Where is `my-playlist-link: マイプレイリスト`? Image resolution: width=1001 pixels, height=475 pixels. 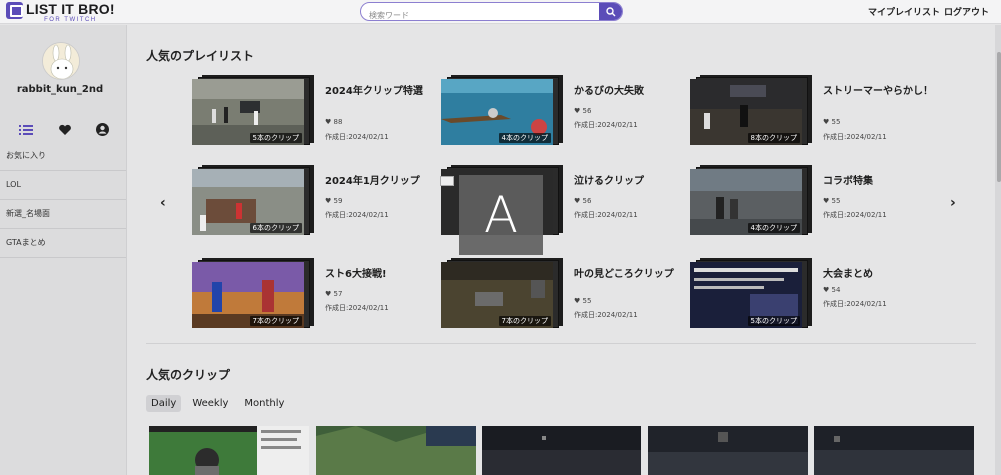
my-playlist-link: マイプレイリスト is located at coordinates (904, 11).